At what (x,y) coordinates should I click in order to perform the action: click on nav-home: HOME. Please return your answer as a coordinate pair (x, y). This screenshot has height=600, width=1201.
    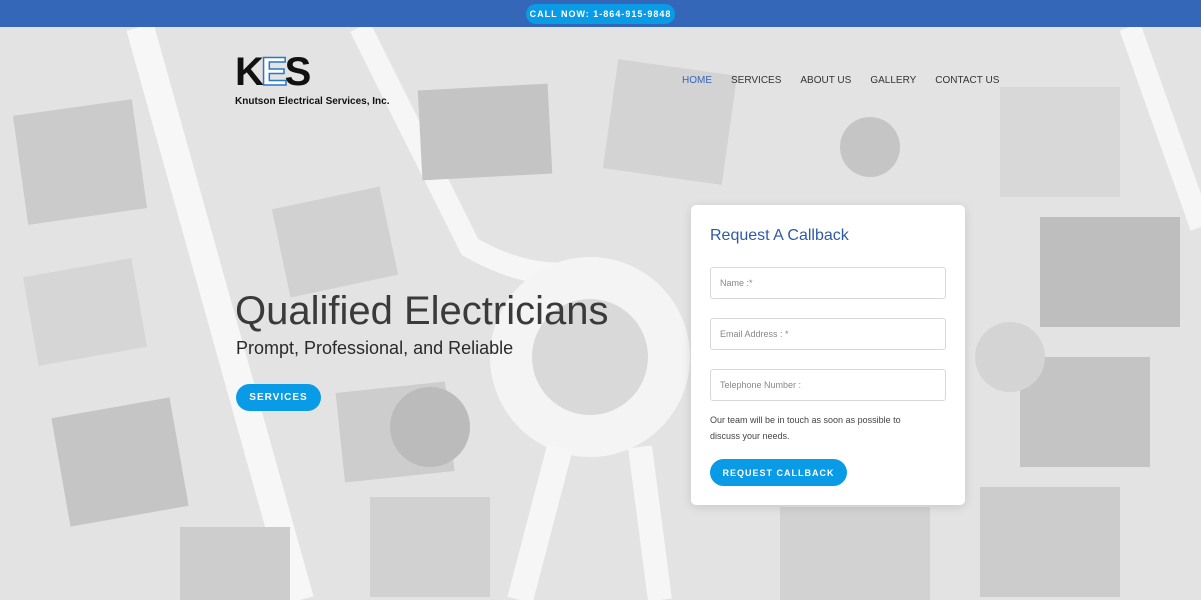
    Looking at the image, I should click on (697, 80).